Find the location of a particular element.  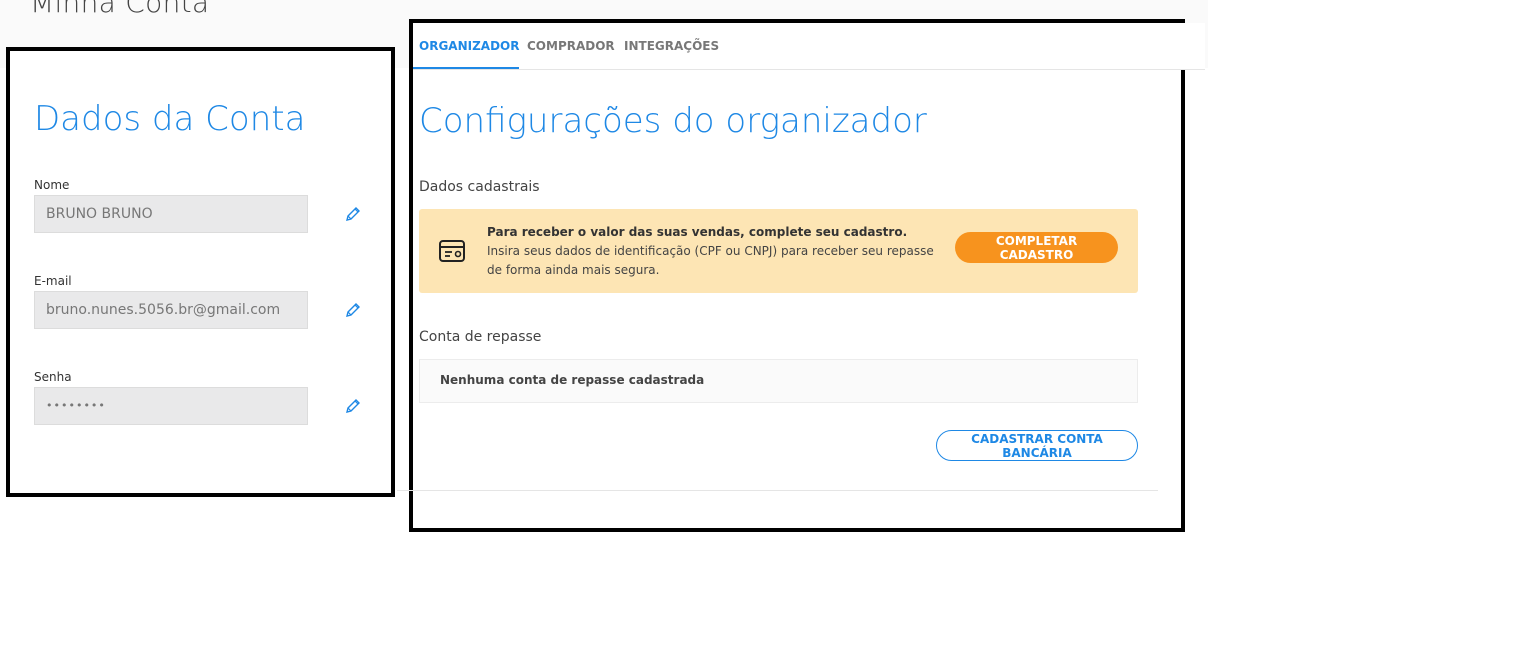

tab-bar: ORGANIZADOR COMPRADOR INTEGRAÇÕES is located at coordinates (809, 46).